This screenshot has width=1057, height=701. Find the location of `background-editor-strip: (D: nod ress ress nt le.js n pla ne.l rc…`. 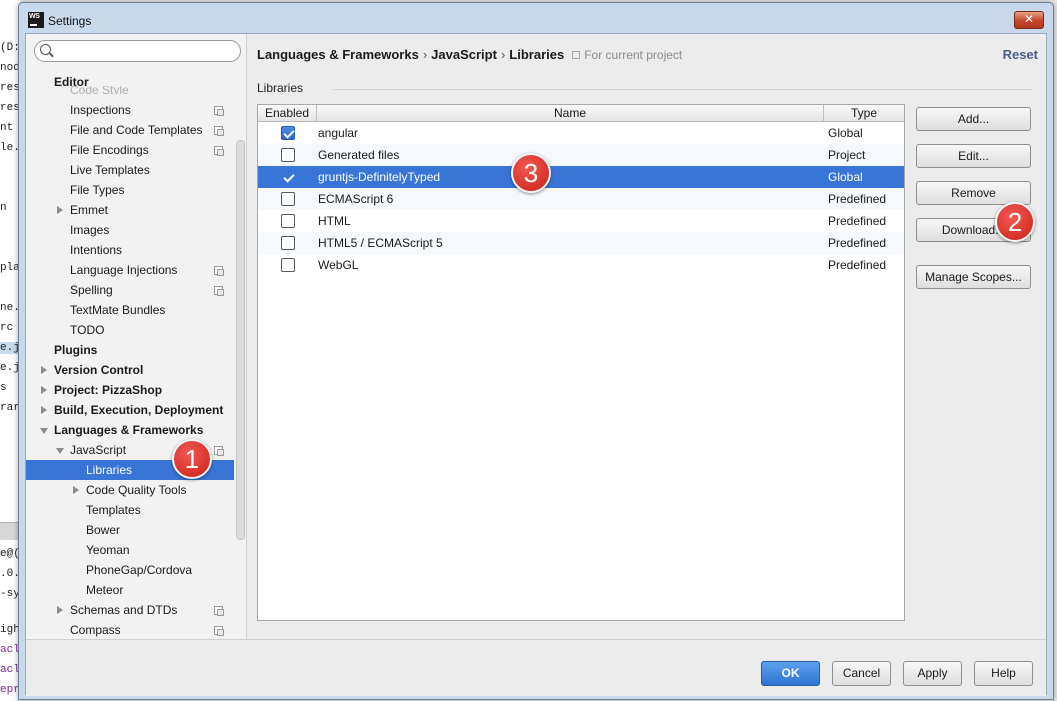

background-editor-strip: (D: nod ress ress nt le.js n pla ne.l rc… is located at coordinates (10, 350).